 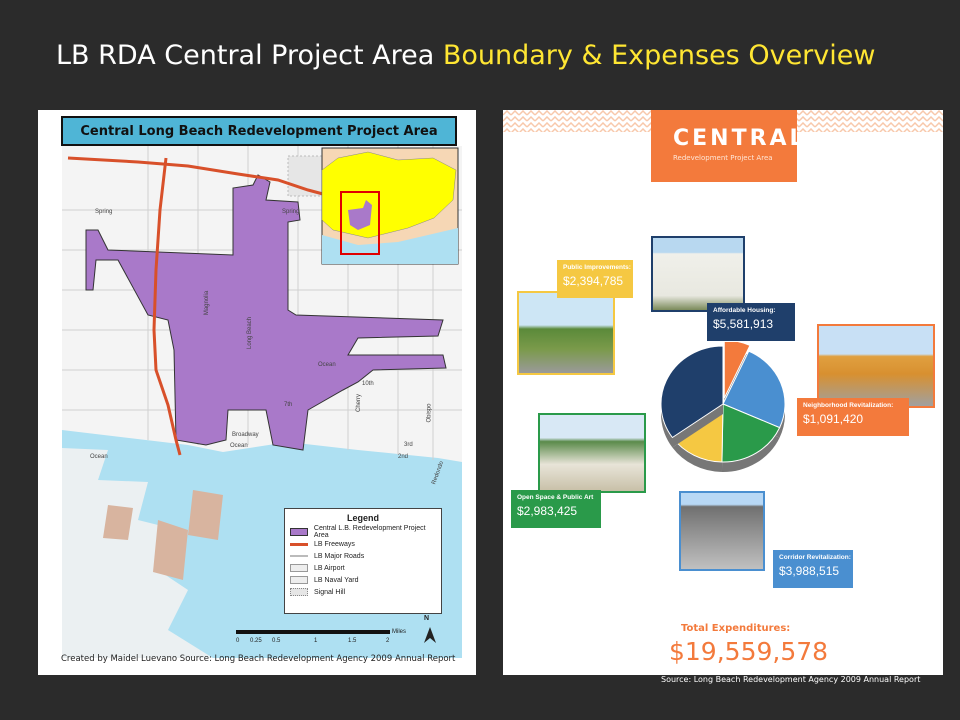 What do you see at coordinates (256, 641) in the screenshot?
I see `scale-tick: 0.25` at bounding box center [256, 641].